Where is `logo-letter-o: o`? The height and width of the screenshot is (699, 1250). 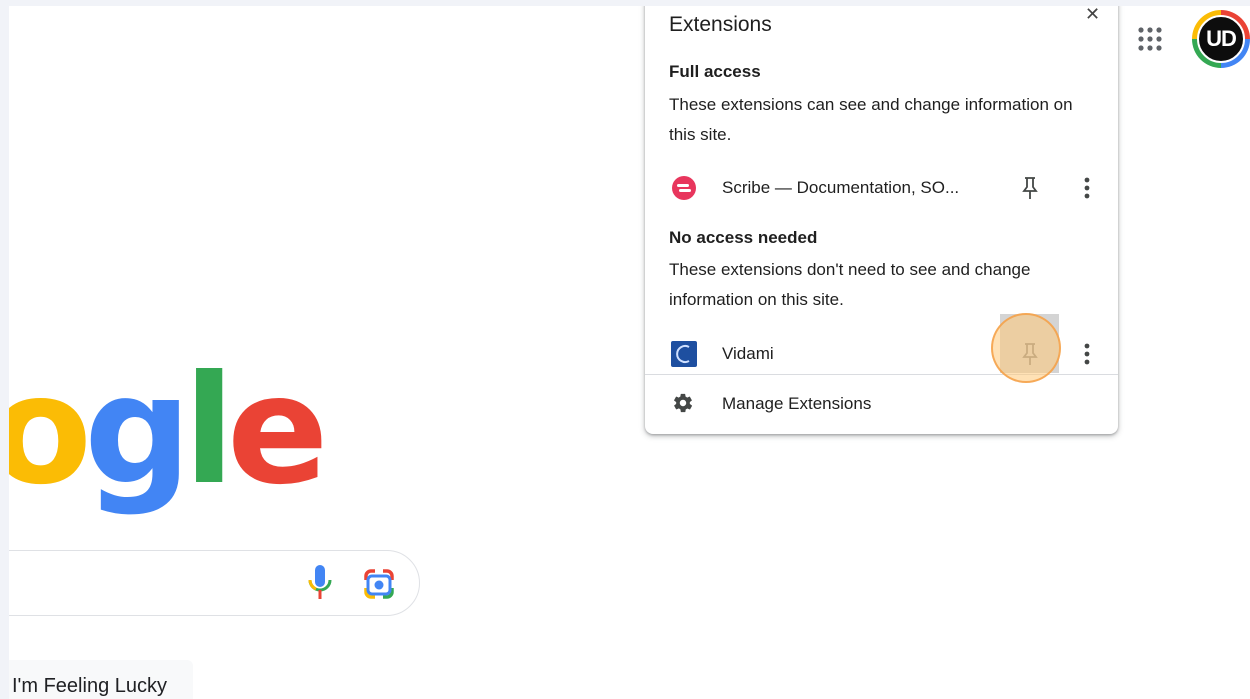 logo-letter-o: o is located at coordinates (50, 431).